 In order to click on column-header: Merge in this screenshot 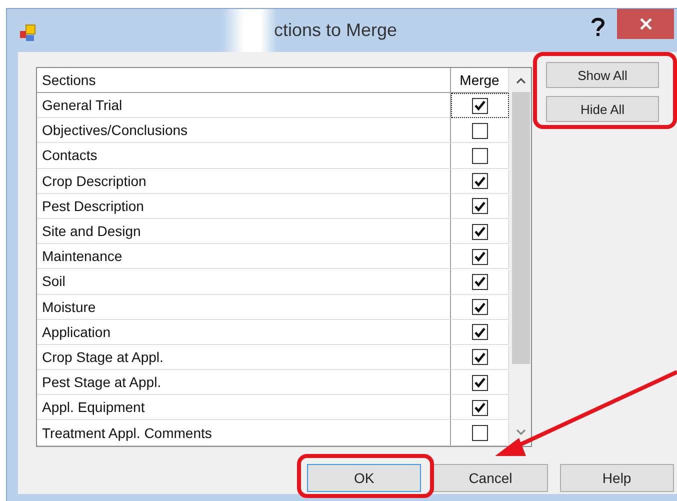, I will do `click(480, 80)`.